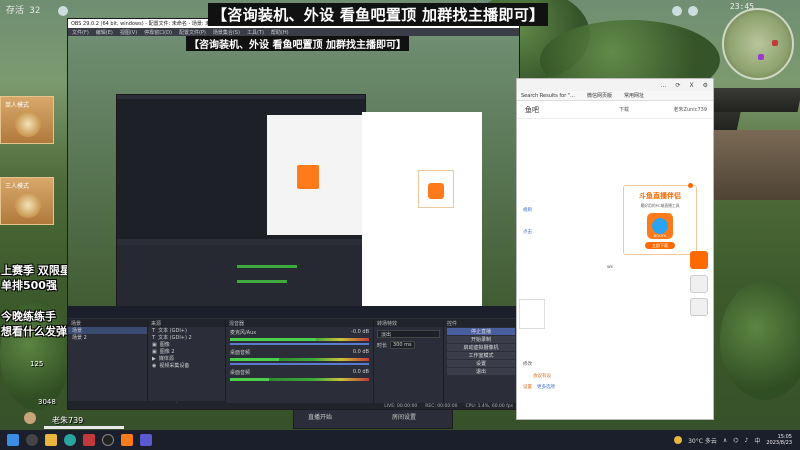  What do you see at coordinates (677, 85) in the screenshot?
I see `refresh-icon: ⟳` at bounding box center [677, 85].